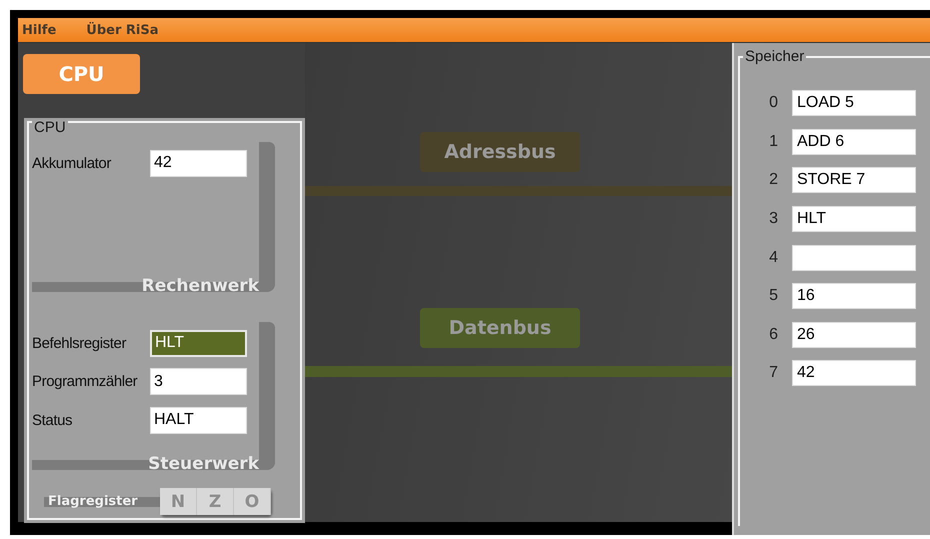 The width and height of the screenshot is (930, 539). I want to click on memory-field: ADD 6, so click(854, 141).